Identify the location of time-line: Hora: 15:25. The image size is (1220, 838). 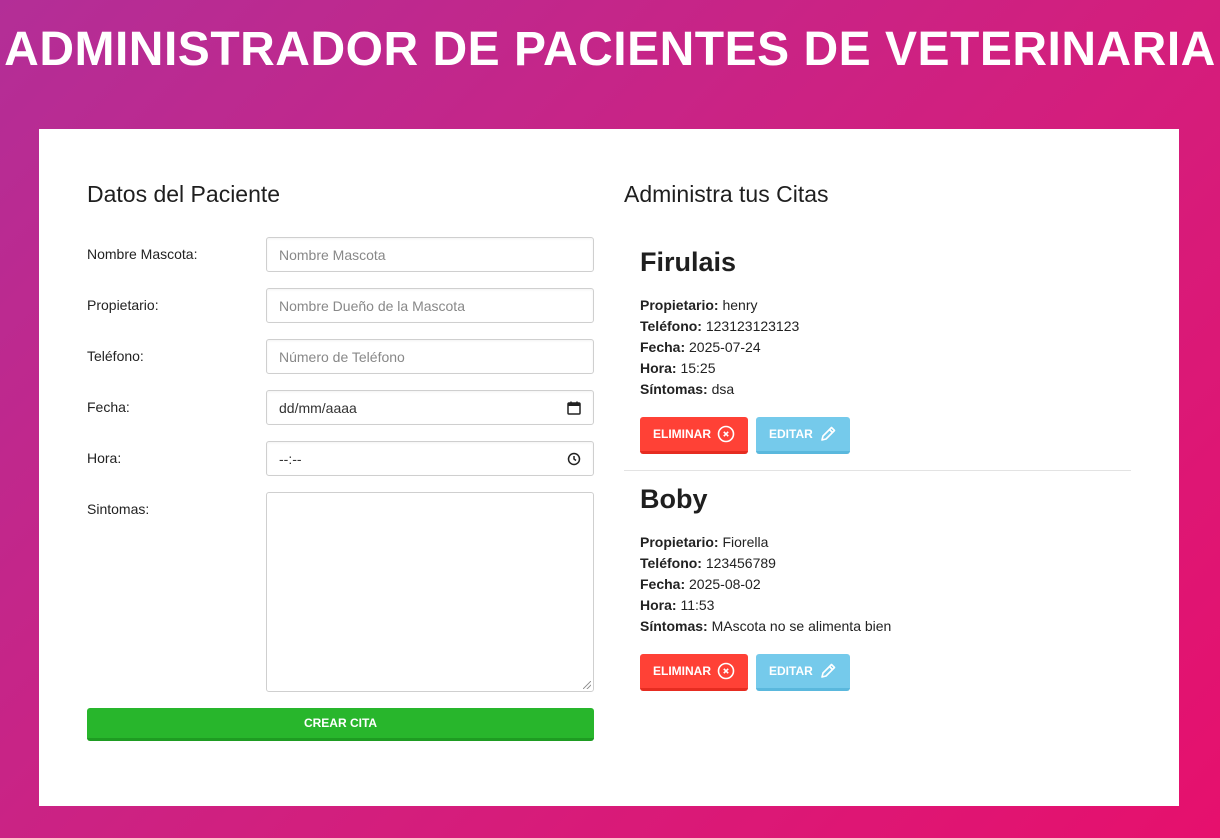
(678, 368).